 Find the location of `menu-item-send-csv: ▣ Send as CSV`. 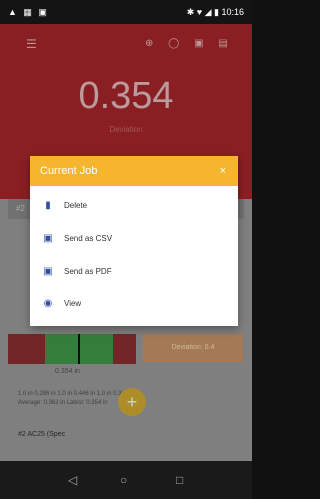

menu-item-send-csv: ▣ Send as CSV is located at coordinates (134, 239).